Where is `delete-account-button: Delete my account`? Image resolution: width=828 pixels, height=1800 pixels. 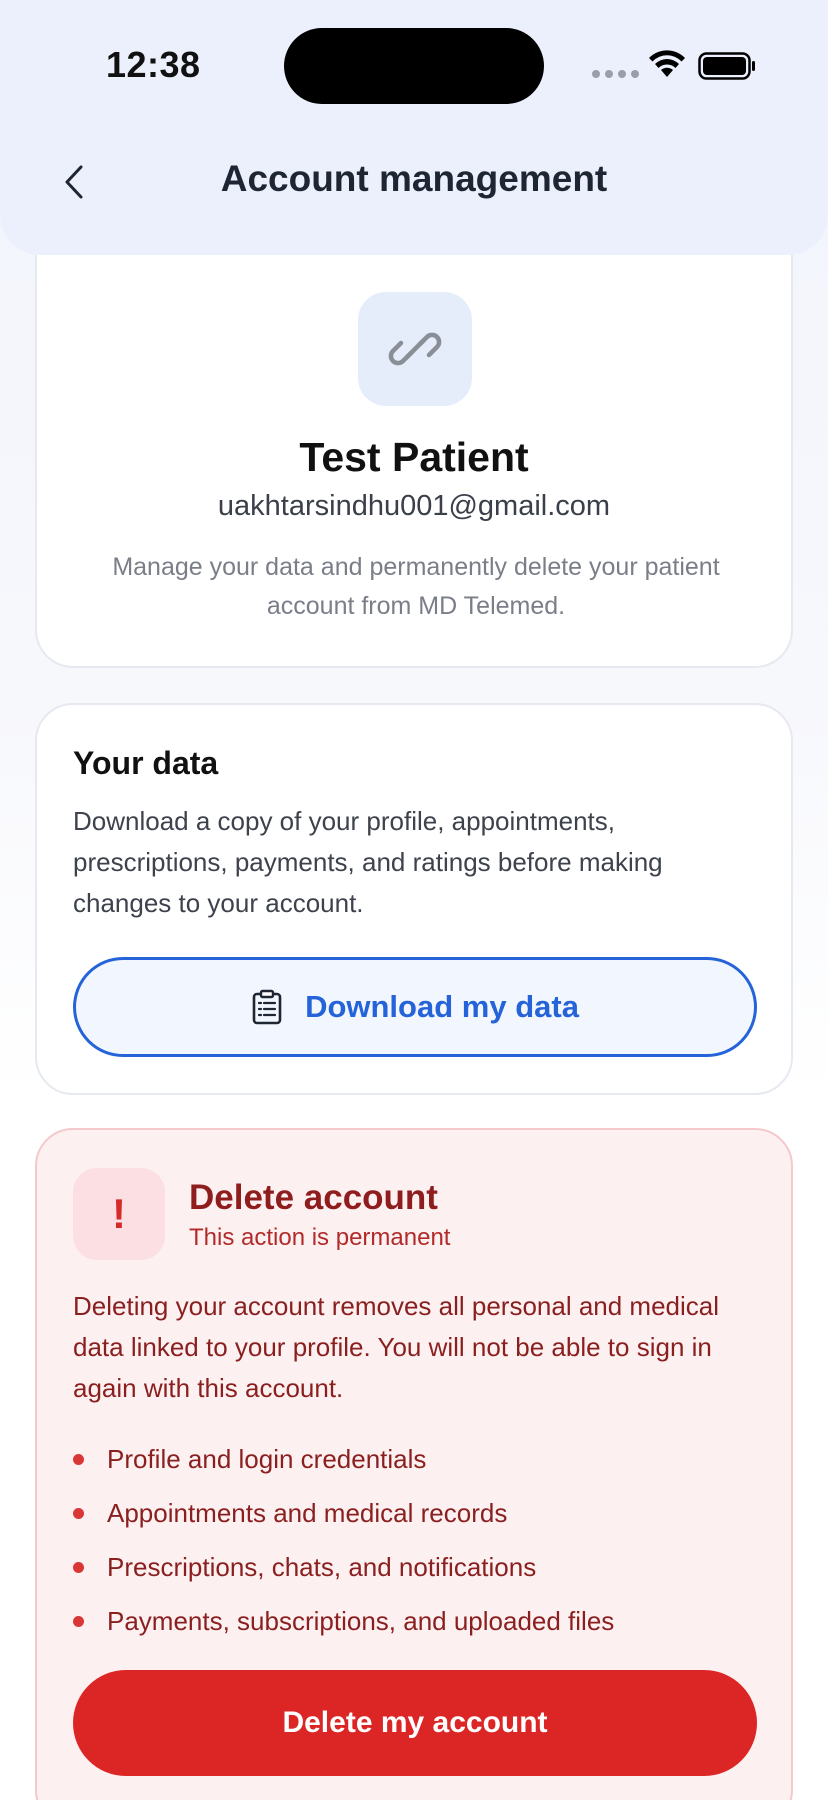 delete-account-button: Delete my account is located at coordinates (415, 1723).